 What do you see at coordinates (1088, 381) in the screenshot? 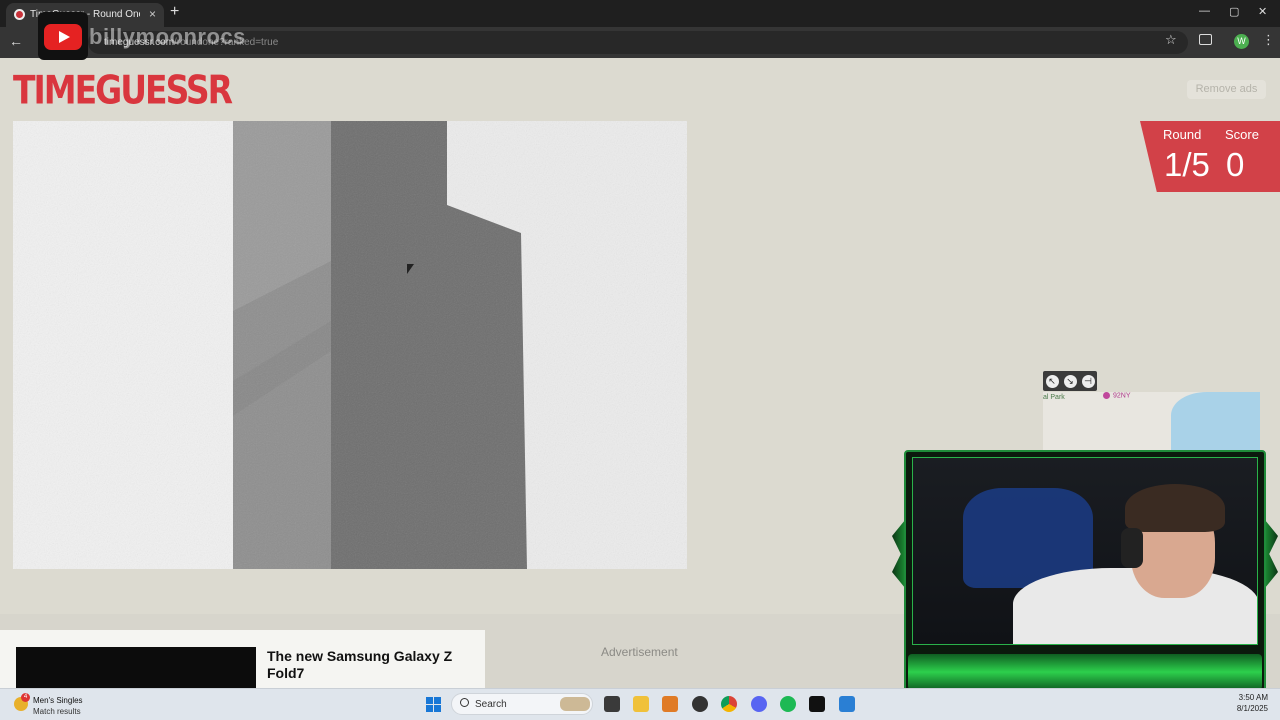
I see `map-pin-icon: ⊣` at bounding box center [1088, 381].